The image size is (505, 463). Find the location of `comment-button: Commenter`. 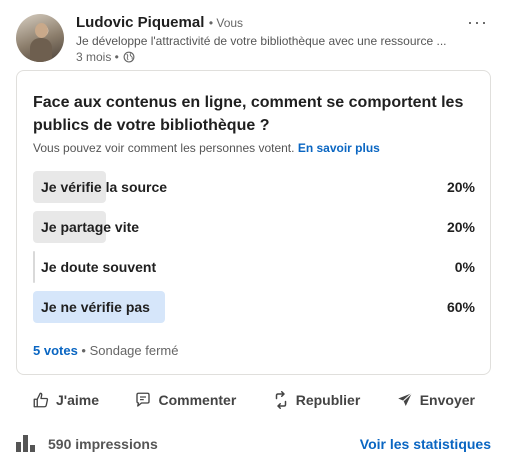

comment-button: Commenter is located at coordinates (185, 400).